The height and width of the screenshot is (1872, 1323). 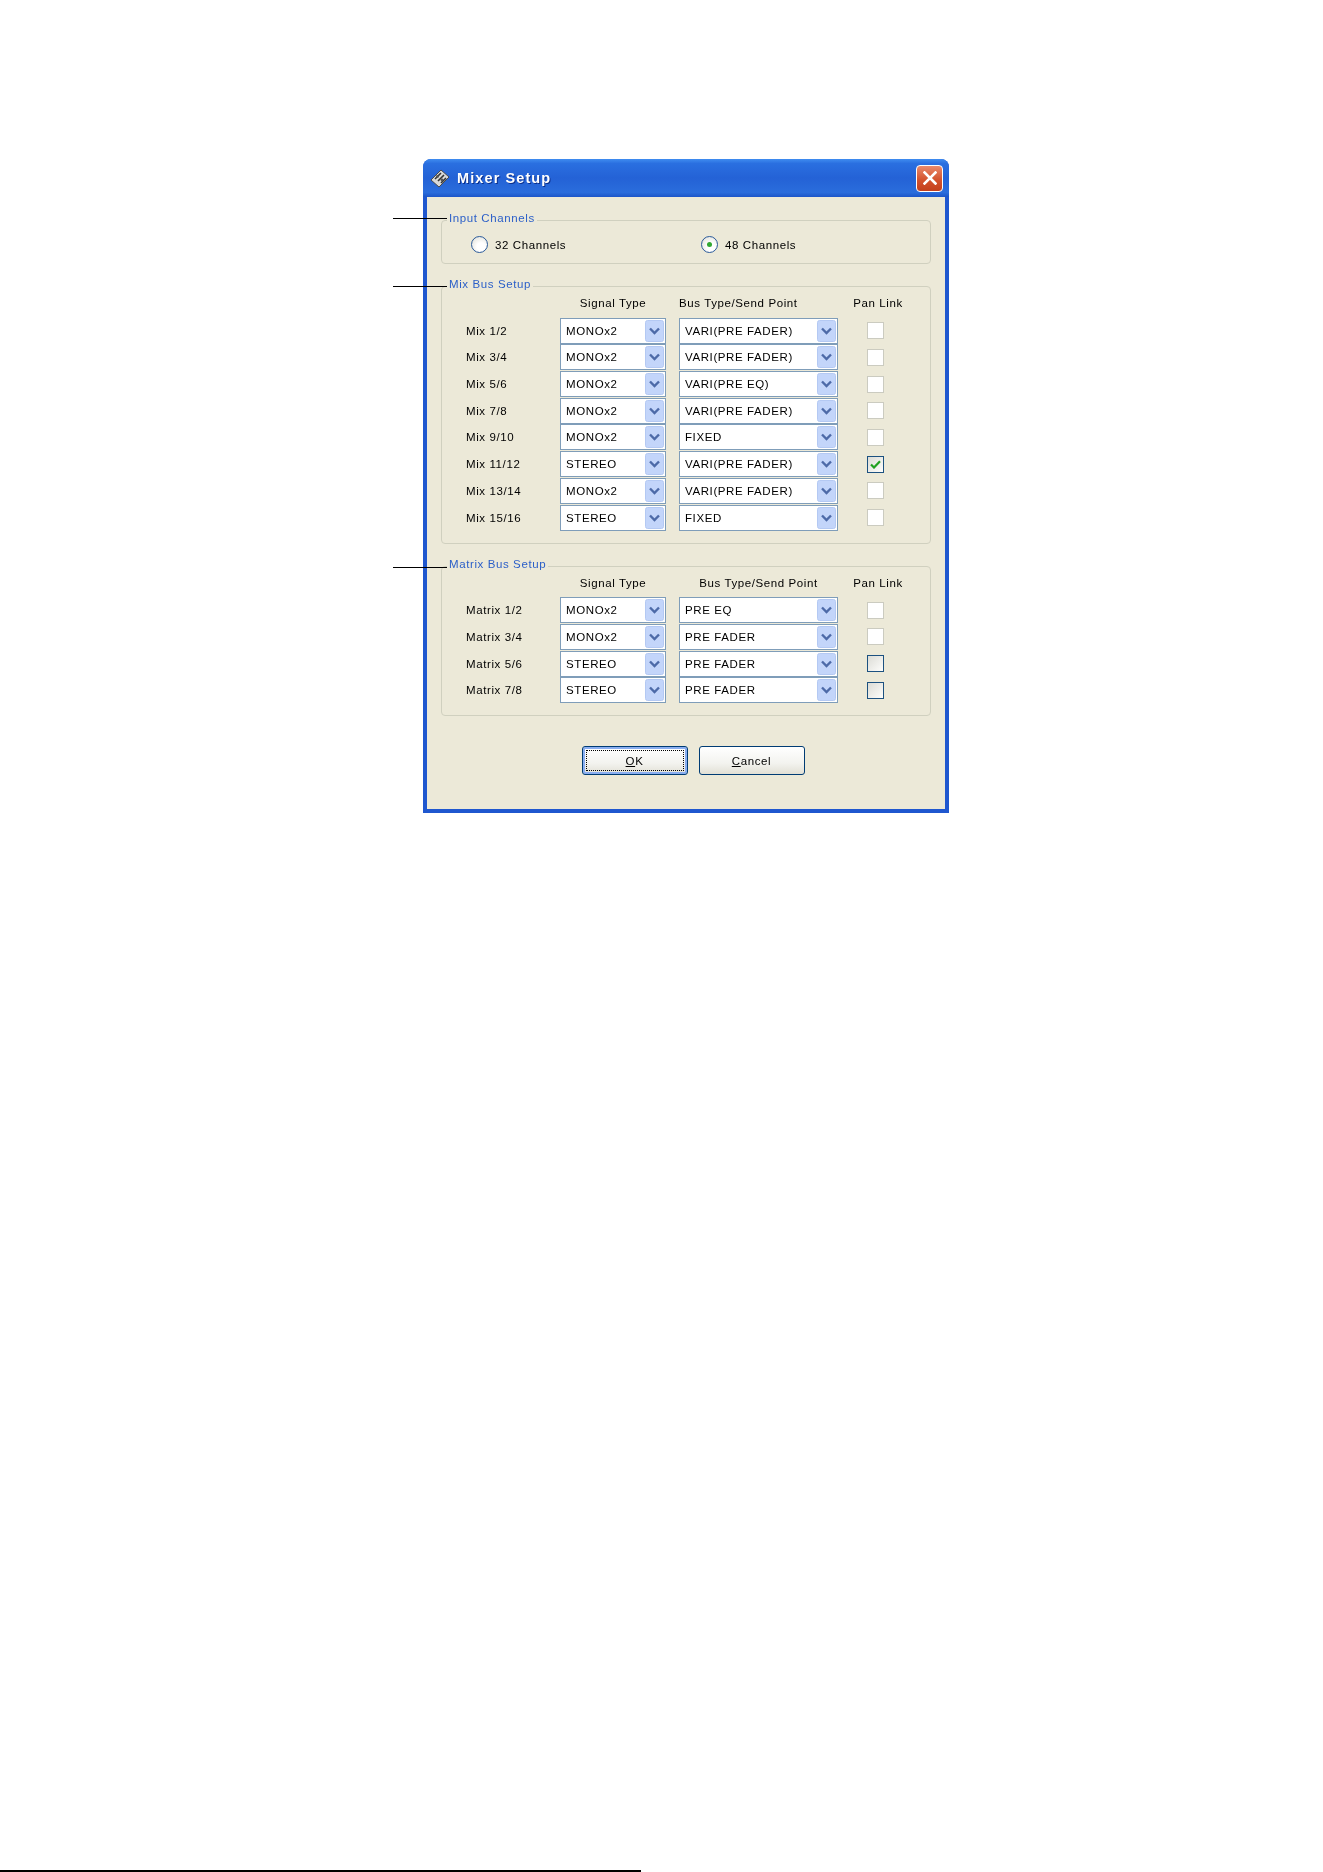 I want to click on dropdown: VARI(PRE EQ), so click(x=758, y=384).